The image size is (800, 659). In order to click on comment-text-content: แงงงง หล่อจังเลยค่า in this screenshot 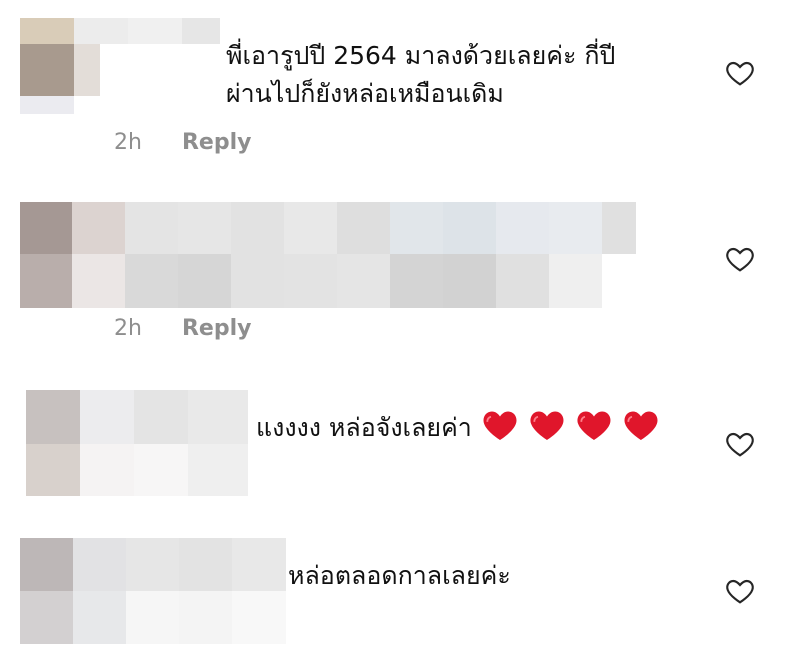, I will do `click(364, 427)`.